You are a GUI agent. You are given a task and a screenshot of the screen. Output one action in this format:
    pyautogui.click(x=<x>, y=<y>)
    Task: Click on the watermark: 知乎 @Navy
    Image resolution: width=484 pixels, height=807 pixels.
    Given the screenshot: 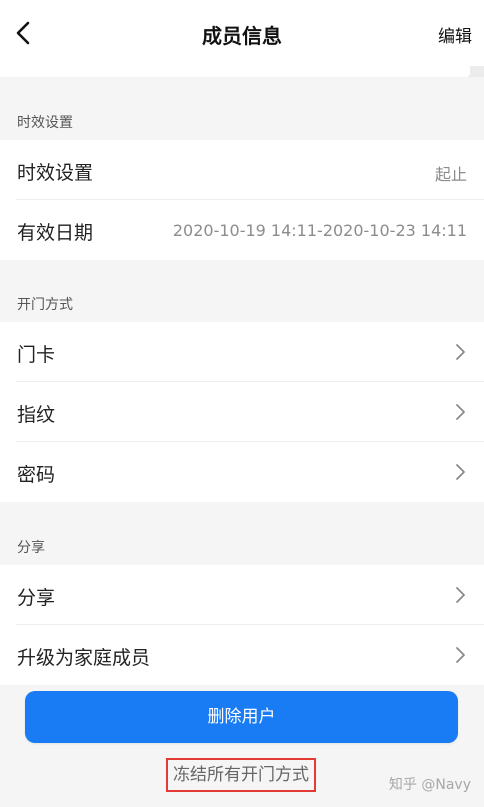 What is the action you would take?
    pyautogui.click(x=429, y=785)
    